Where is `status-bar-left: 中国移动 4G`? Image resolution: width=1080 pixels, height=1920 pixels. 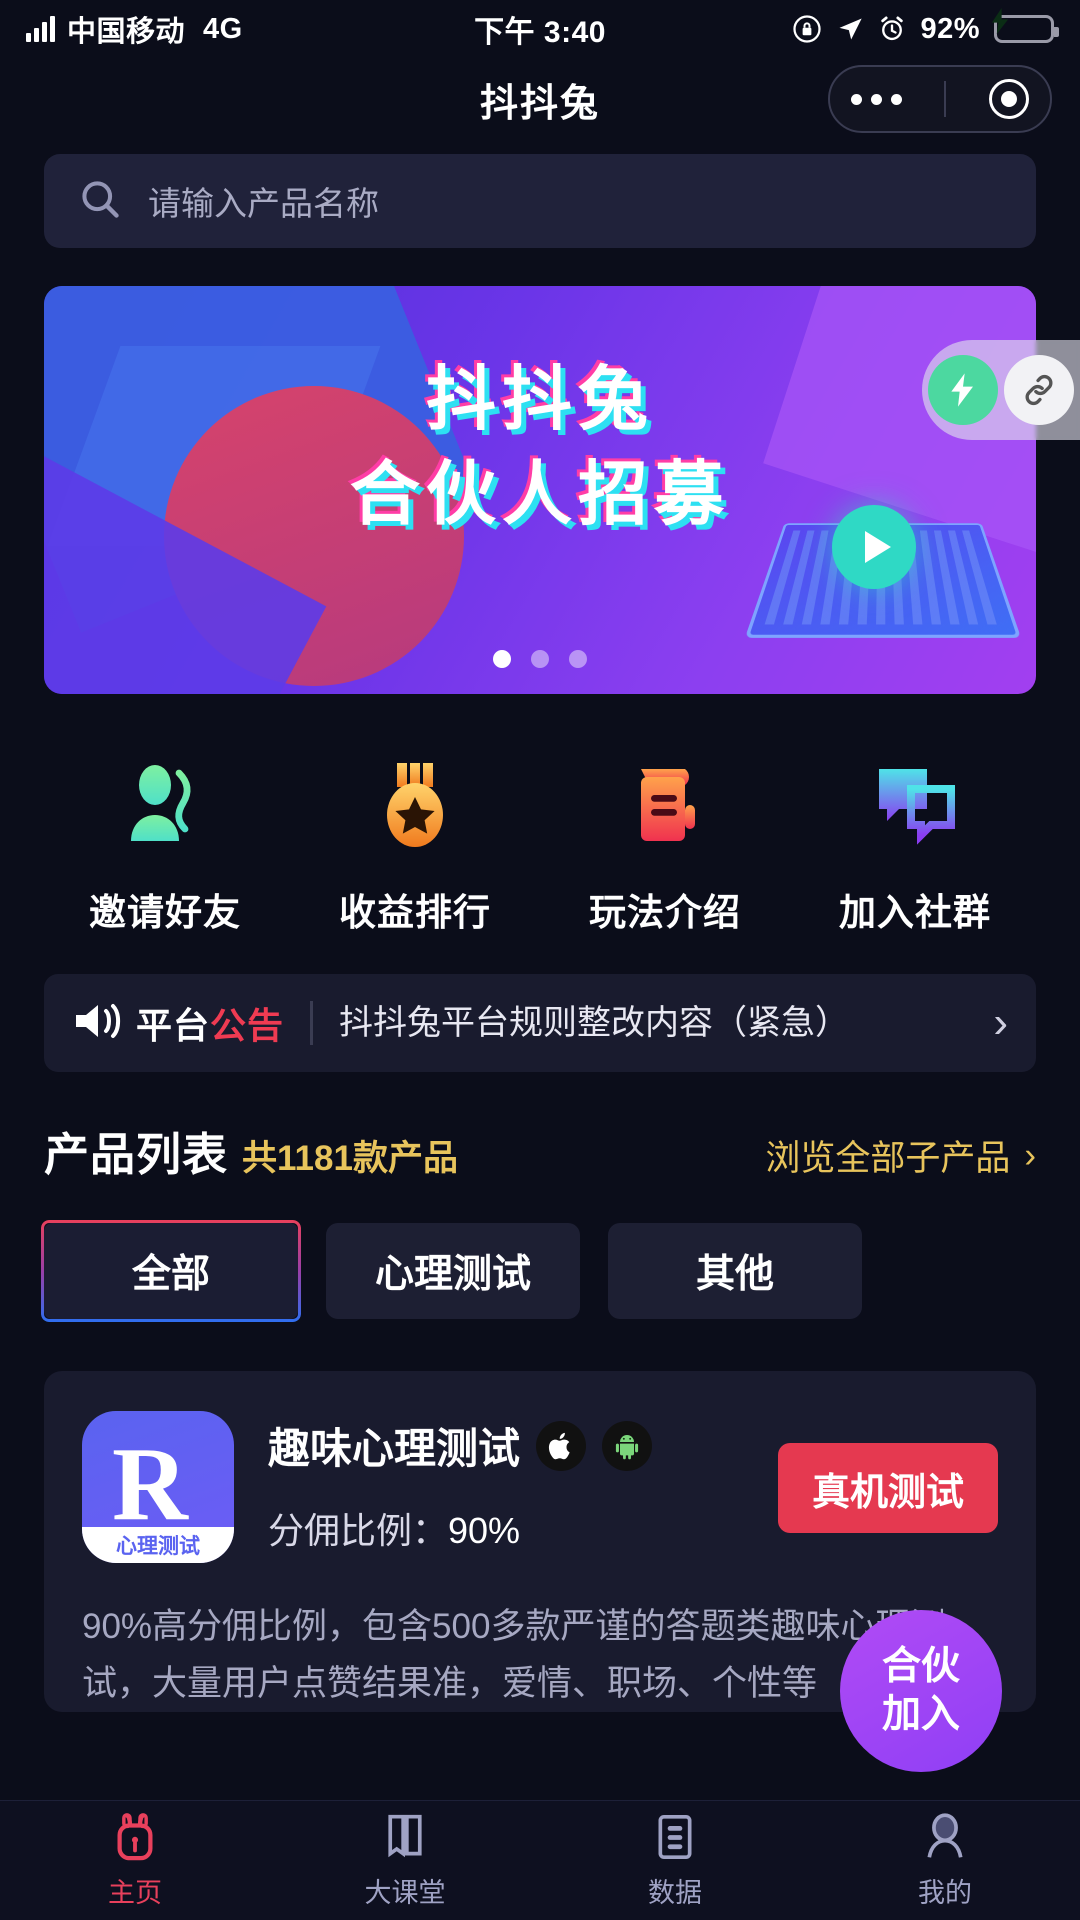
status-bar-left: 中国移动 4G is located at coordinates (197, 29).